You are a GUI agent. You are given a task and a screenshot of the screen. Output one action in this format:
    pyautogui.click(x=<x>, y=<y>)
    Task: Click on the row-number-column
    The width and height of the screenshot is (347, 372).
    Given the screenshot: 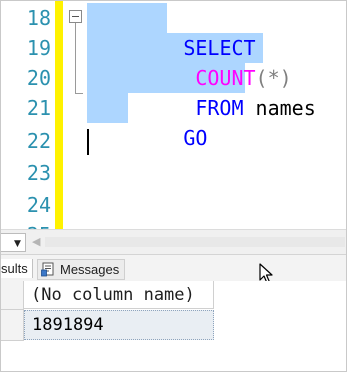 What is the action you would take?
    pyautogui.click(x=12, y=311)
    